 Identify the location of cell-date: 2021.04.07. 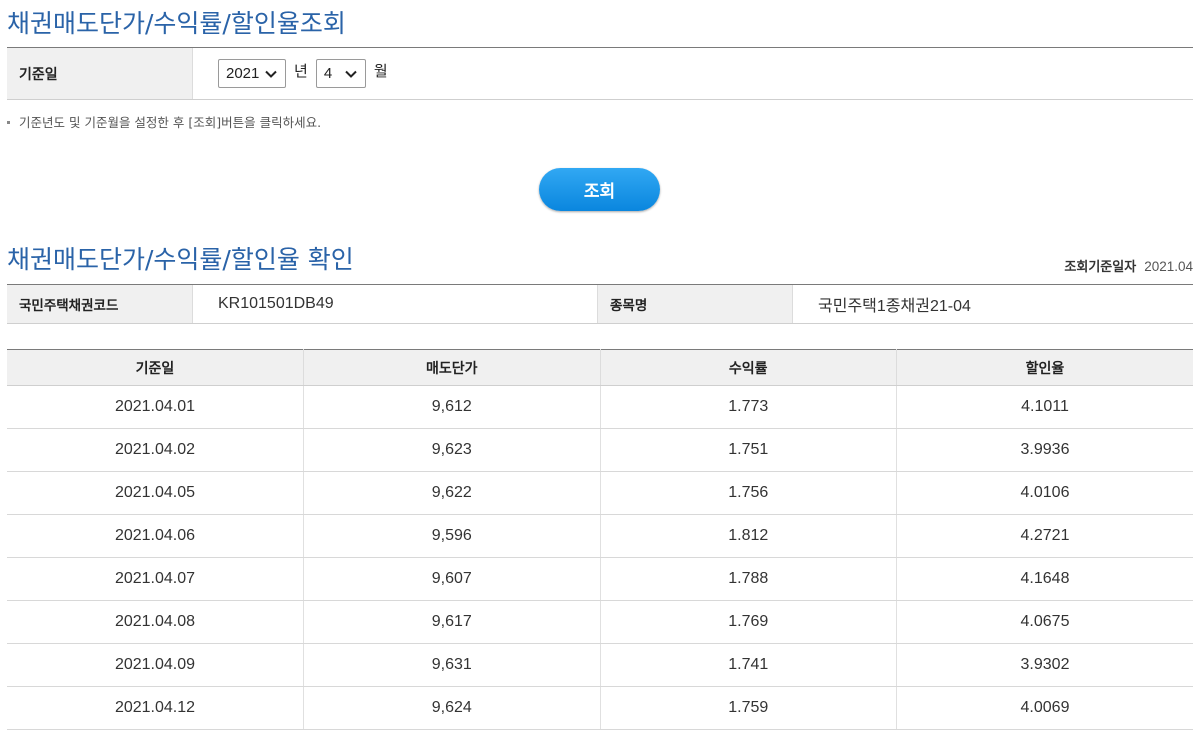
(155, 579).